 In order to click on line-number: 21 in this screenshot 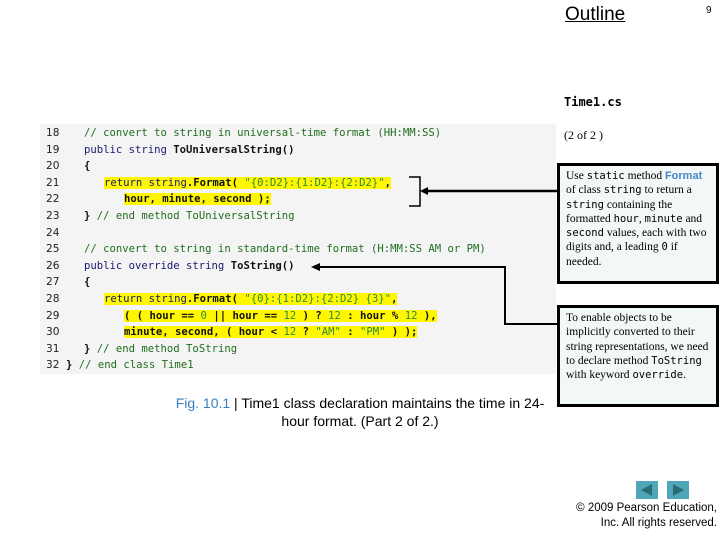, I will do `click(53, 182)`.